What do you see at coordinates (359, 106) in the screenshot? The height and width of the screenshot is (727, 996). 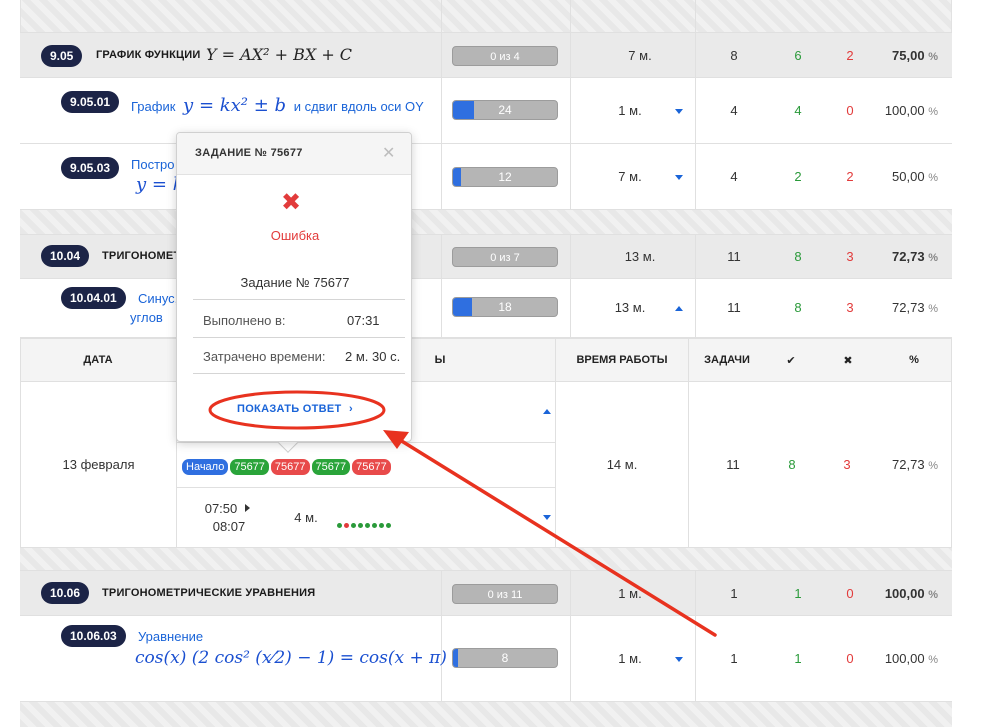 I see `topic-link-suffix: и сдвиг вдоль оси OY` at bounding box center [359, 106].